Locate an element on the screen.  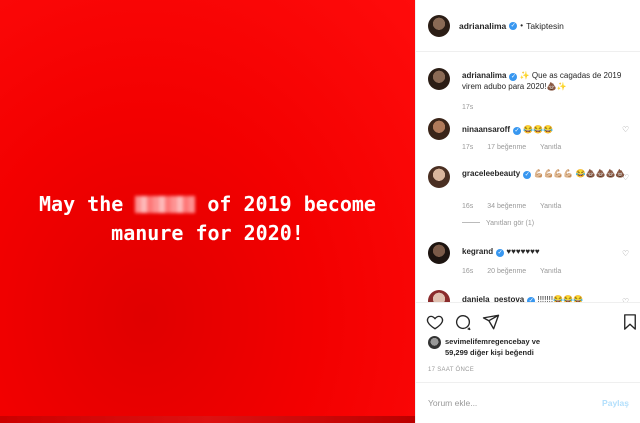
comment-body: graceleebeauty ✓ 💪🏼💪🏼💪🏼💪🏼 😂💩💩💩💩 is located at coordinates (544, 173).